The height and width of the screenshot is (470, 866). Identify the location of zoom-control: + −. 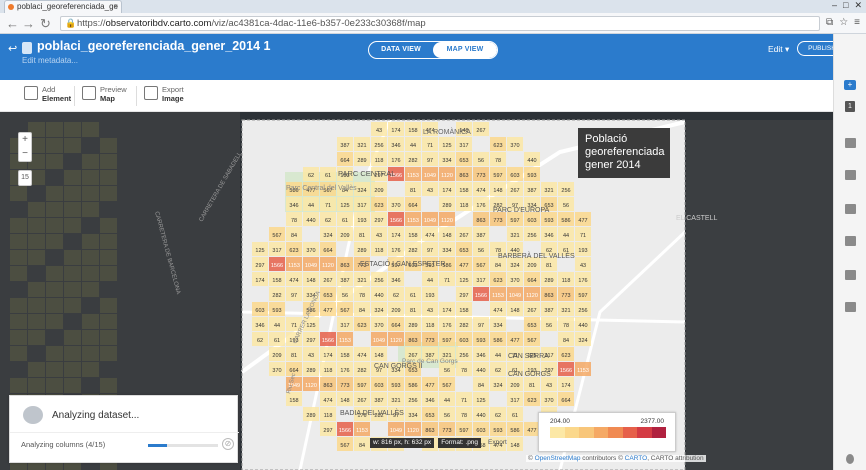
(25, 147).